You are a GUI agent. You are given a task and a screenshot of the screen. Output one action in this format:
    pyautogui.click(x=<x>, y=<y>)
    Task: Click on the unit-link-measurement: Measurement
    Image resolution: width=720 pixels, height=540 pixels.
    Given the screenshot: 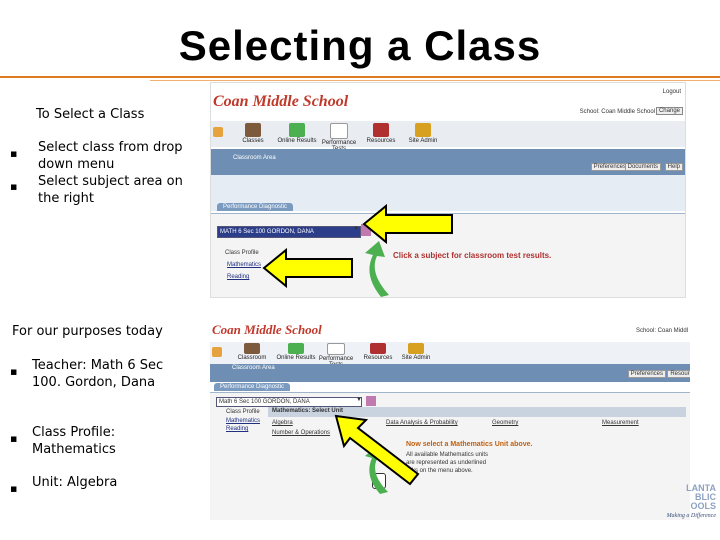 What is the action you would take?
    pyautogui.click(x=620, y=423)
    